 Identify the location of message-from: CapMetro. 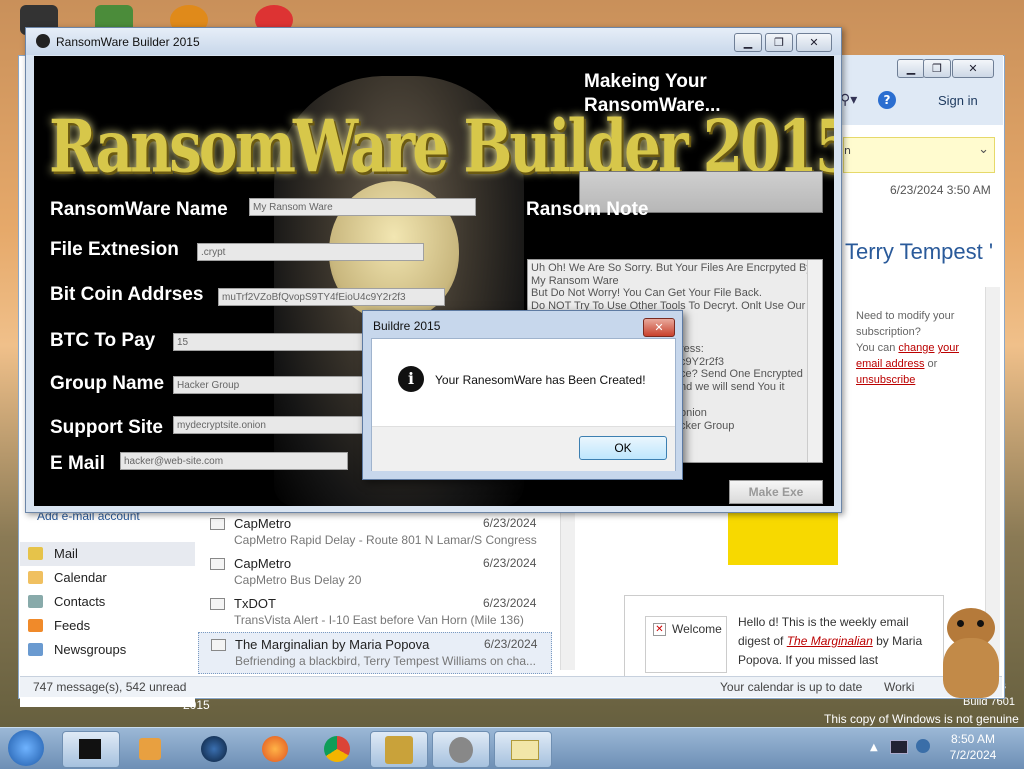
(263, 563).